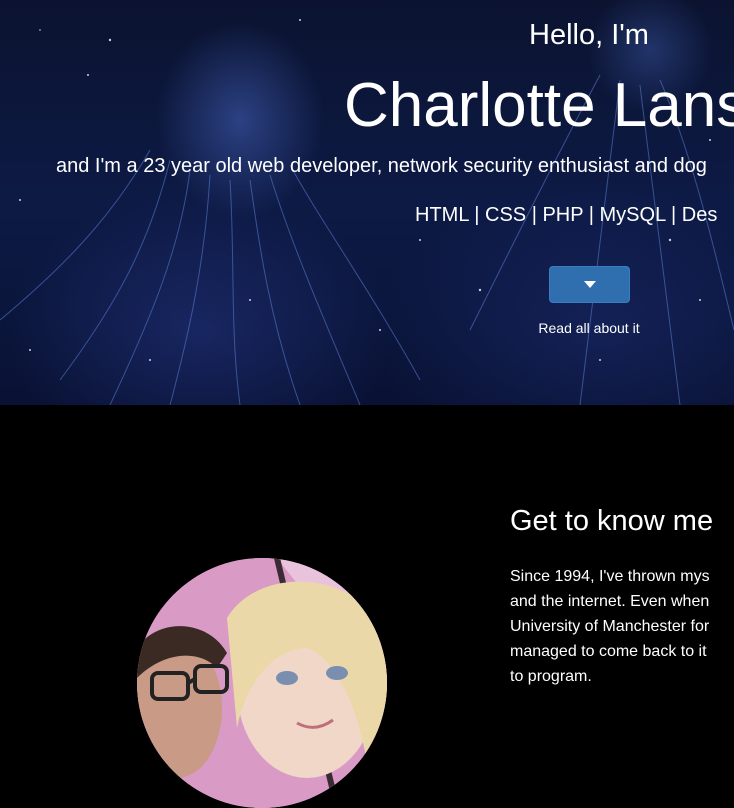 The width and height of the screenshot is (734, 808). What do you see at coordinates (566, 215) in the screenshot?
I see `hero-skills: HTML | CSS | PHP | MySQL | Des` at bounding box center [566, 215].